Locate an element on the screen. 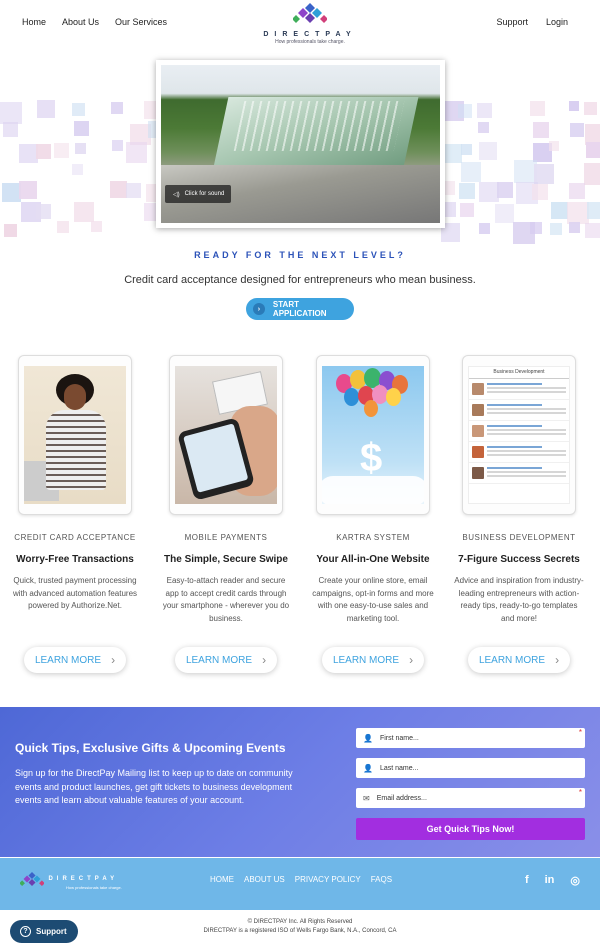 This screenshot has width=600, height=950. nav-left: Home About Us Our Services is located at coordinates (94, 22).